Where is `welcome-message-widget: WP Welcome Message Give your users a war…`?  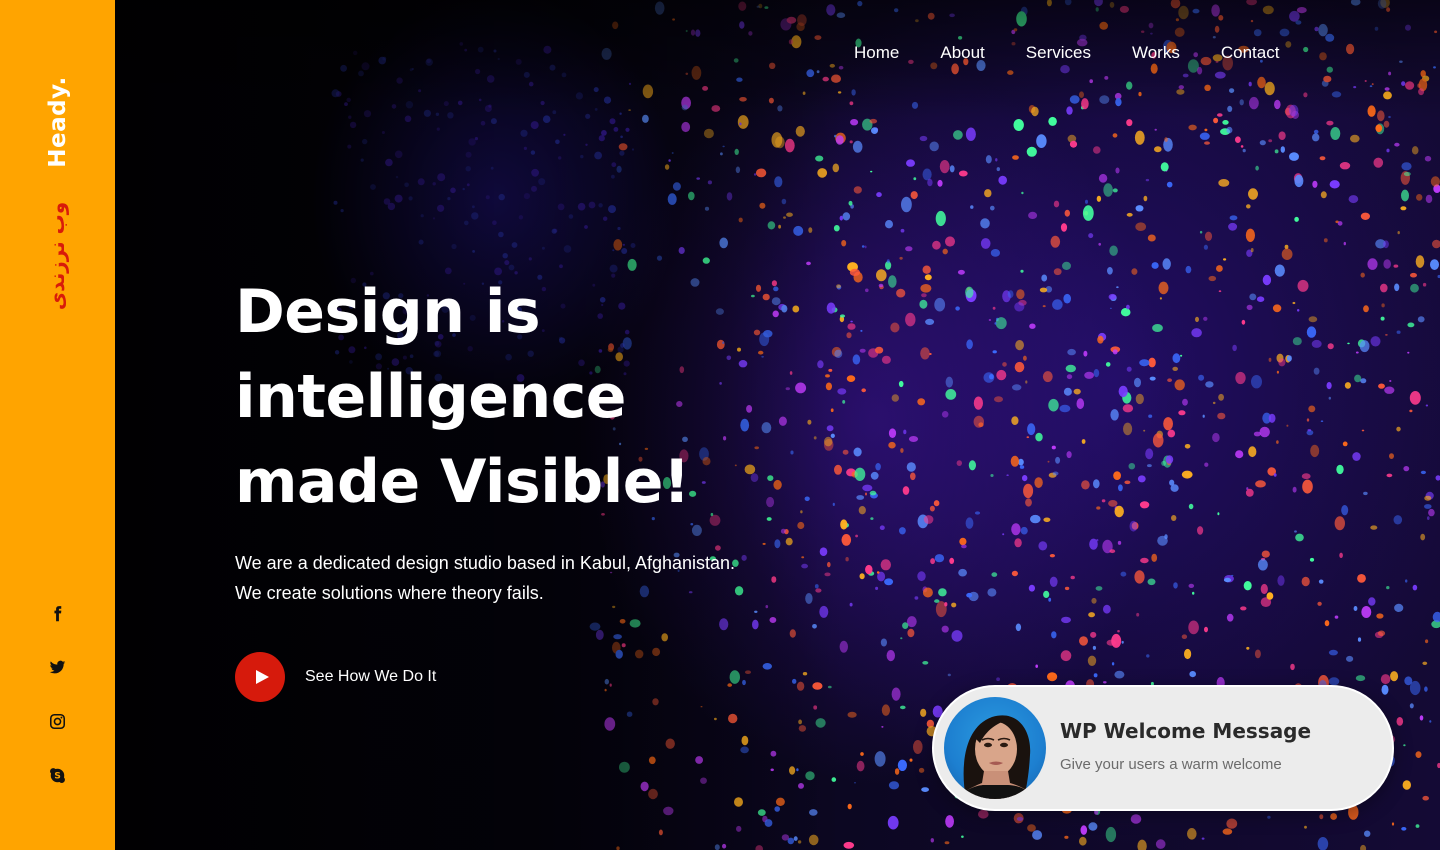 welcome-message-widget: WP Welcome Message Give your users a war… is located at coordinates (1163, 748).